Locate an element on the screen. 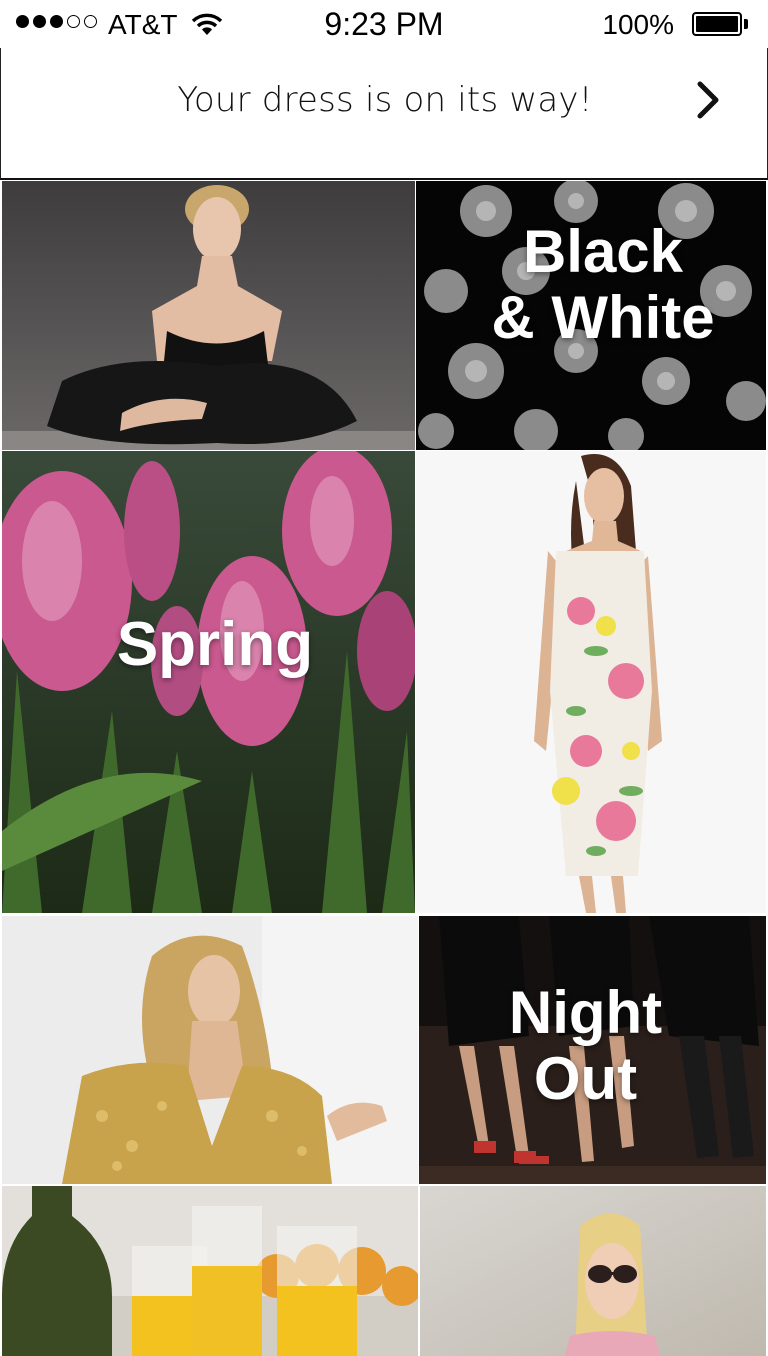 This screenshot has width=768, height=1356. night-out-category: Night Out is located at coordinates (592, 1050).